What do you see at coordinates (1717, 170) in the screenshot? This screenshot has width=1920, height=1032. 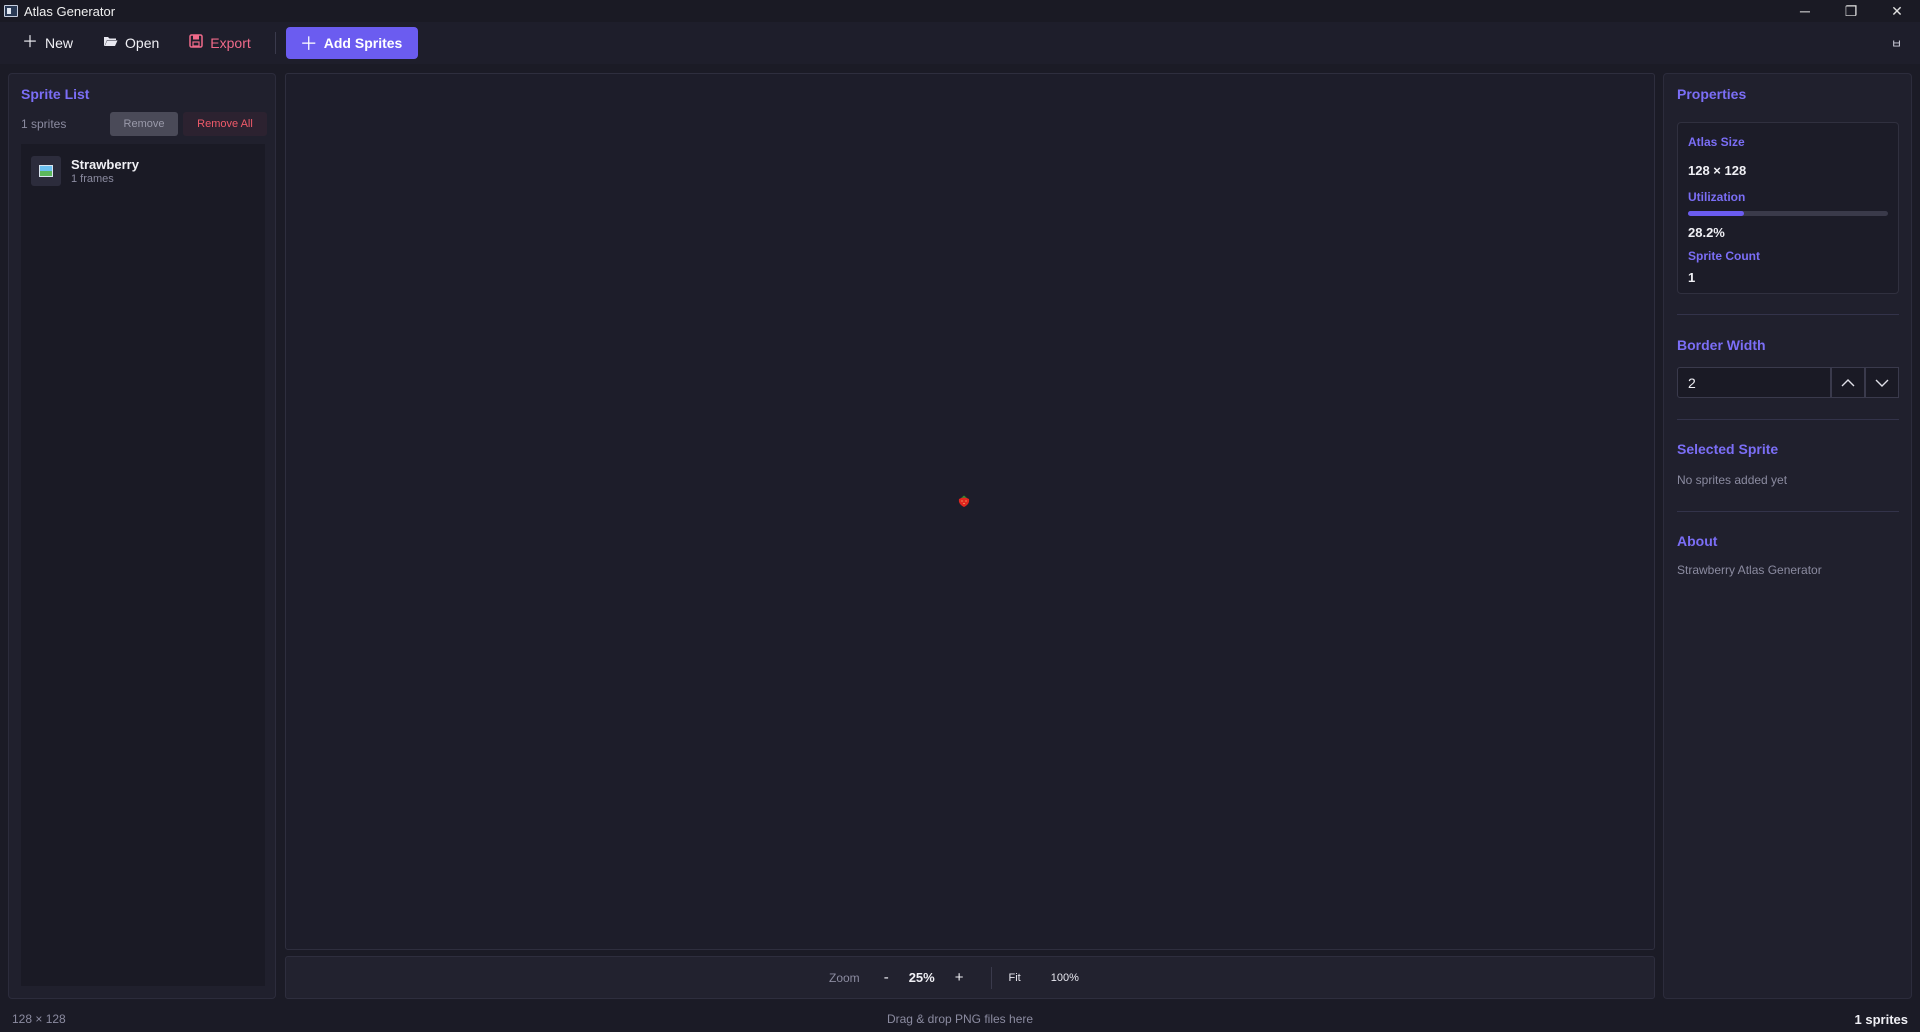 I see `atlas-size-value: 128 × 128` at bounding box center [1717, 170].